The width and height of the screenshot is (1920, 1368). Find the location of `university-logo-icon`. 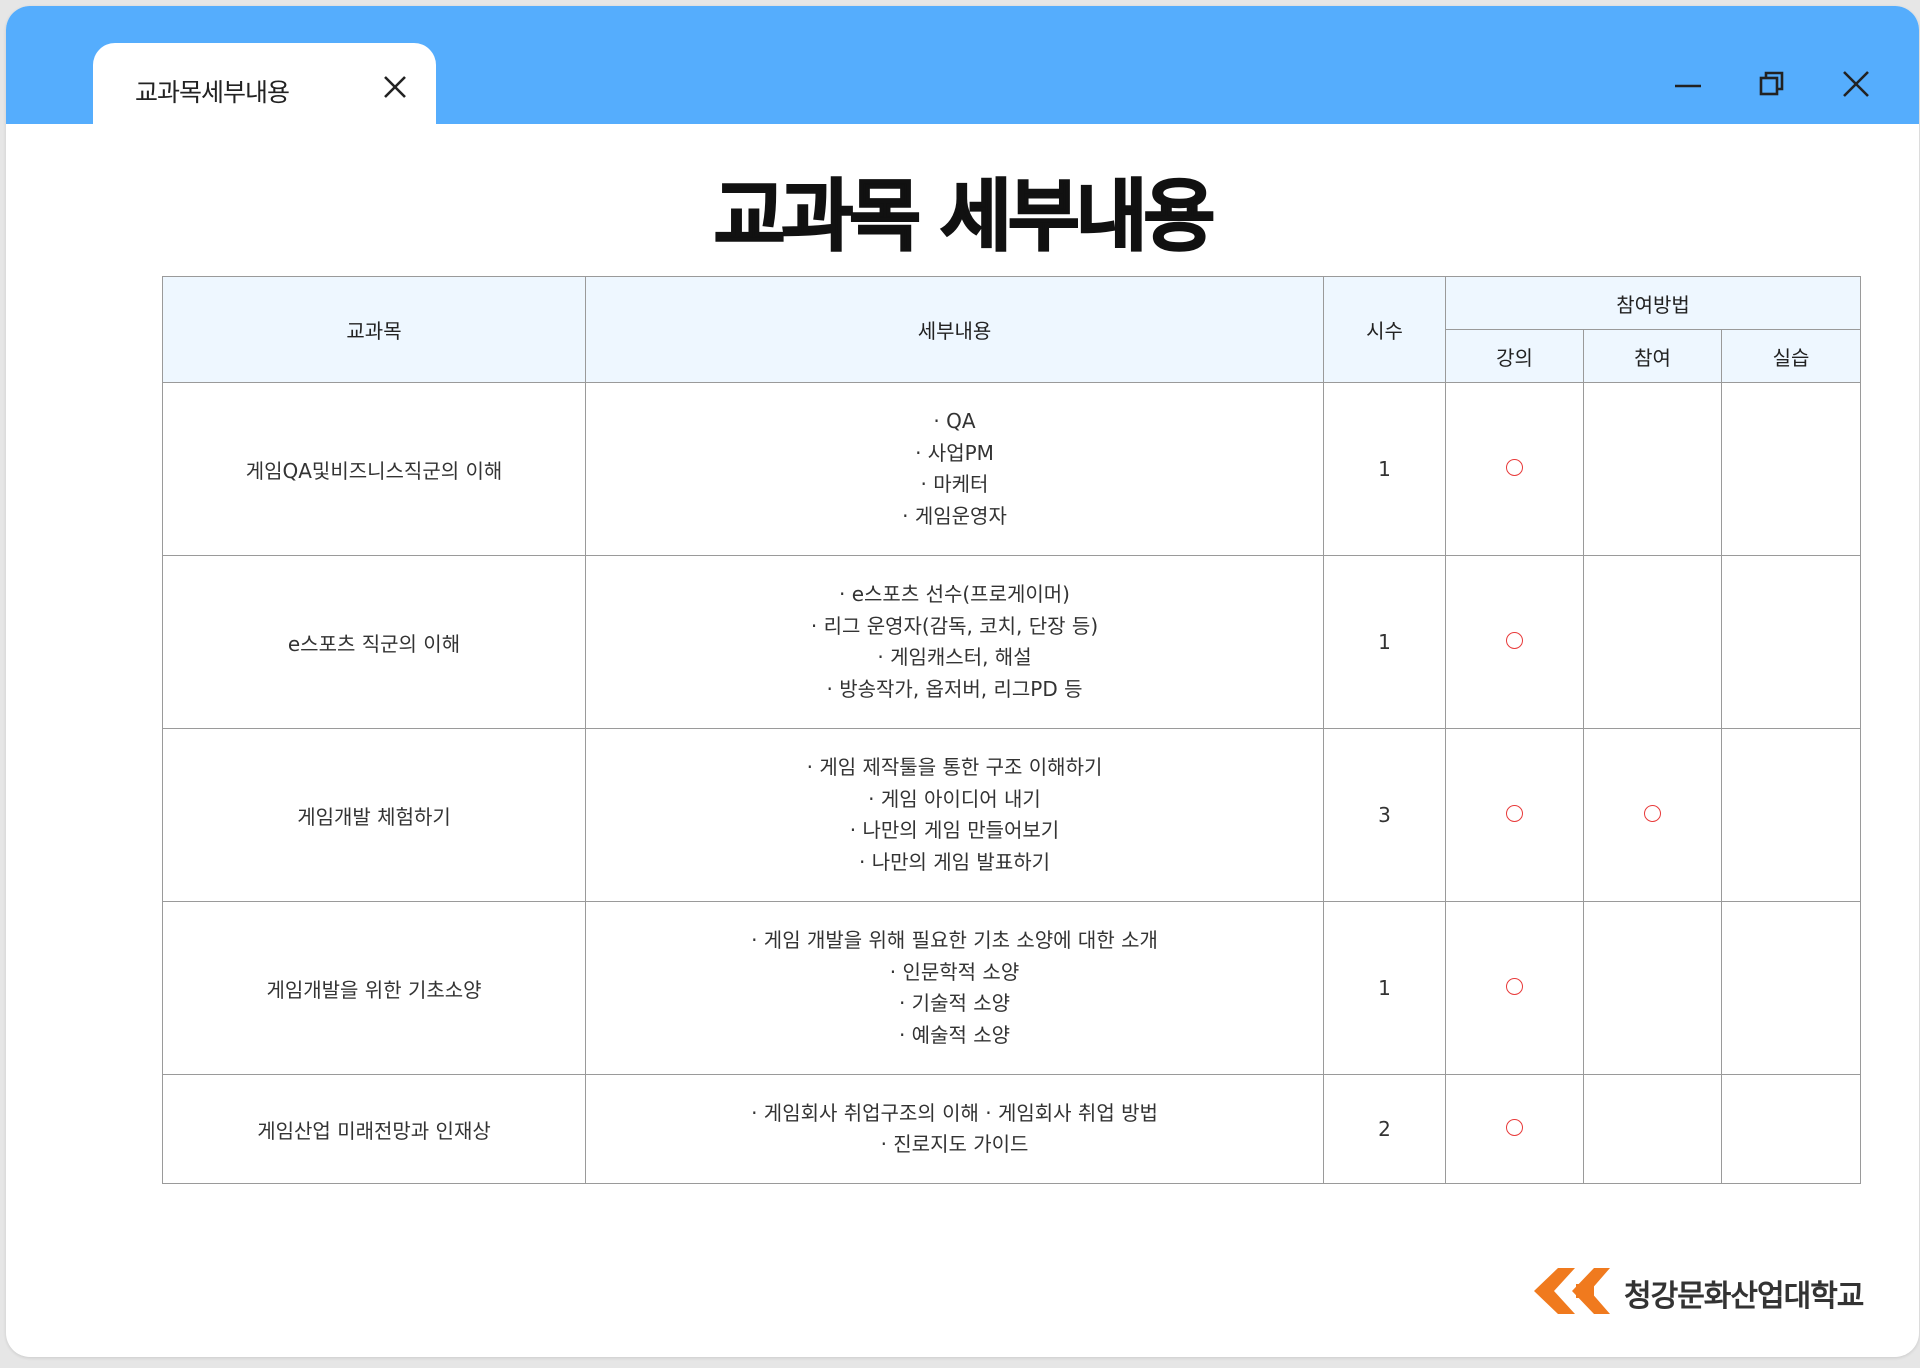

university-logo-icon is located at coordinates (1572, 1291).